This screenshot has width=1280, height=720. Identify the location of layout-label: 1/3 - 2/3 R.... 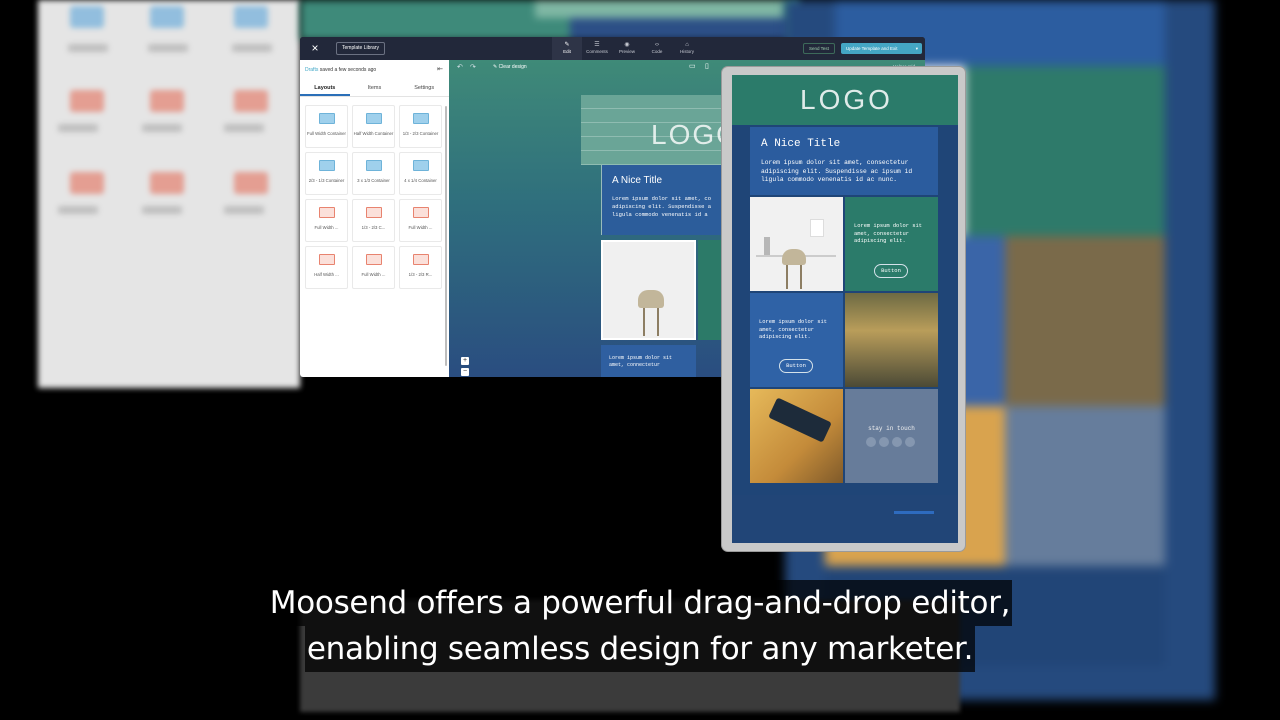
(420, 274).